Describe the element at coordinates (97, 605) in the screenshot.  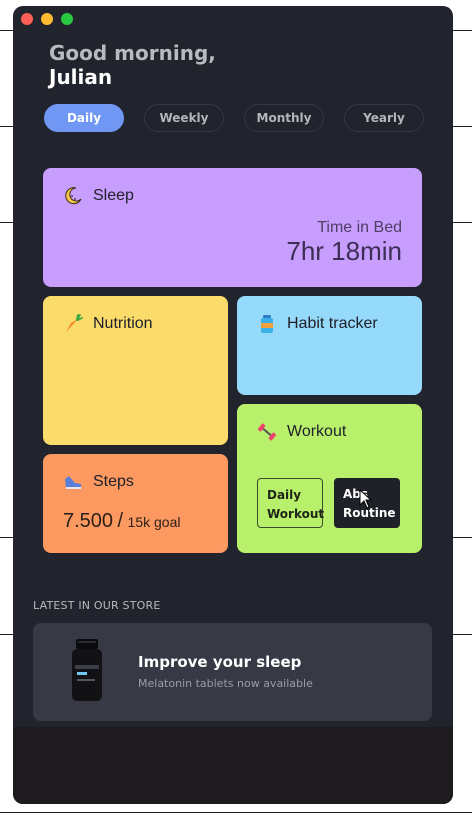
I see `store-section-label: LATEST IN OUR STORE` at that location.